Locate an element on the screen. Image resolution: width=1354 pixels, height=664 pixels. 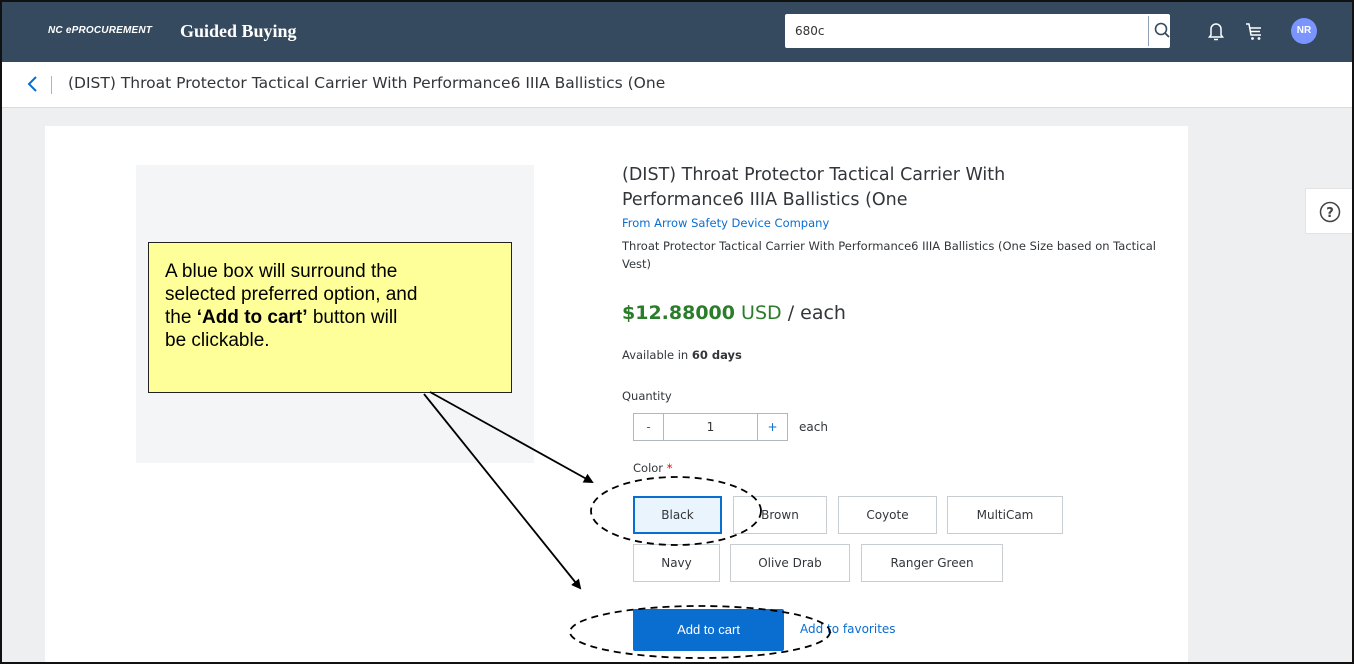
color-label: Color * is located at coordinates (652, 468).